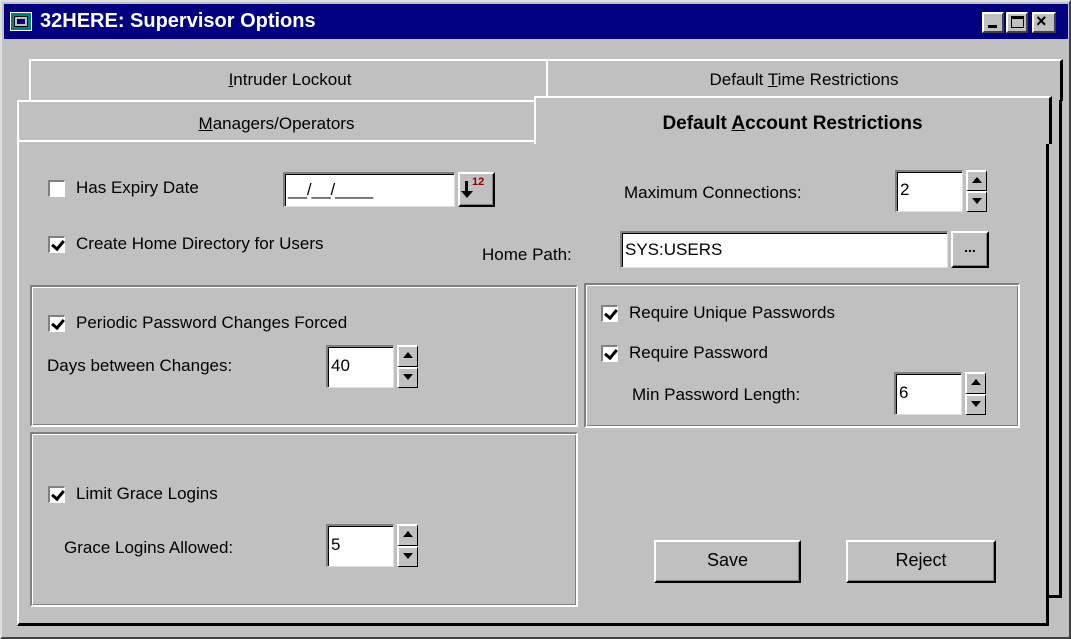 Image resolution: width=1071 pixels, height=639 pixels. I want to click on tab-label-mnemonic: A, so click(738, 123).